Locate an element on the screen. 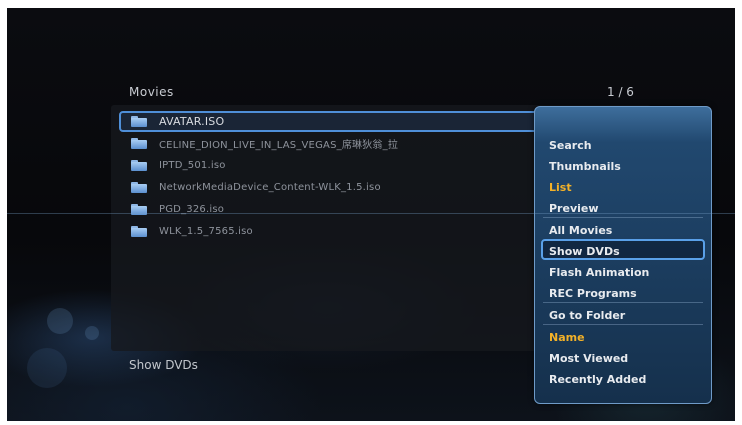  menu-item-all-movies: All Movies is located at coordinates (623, 228).